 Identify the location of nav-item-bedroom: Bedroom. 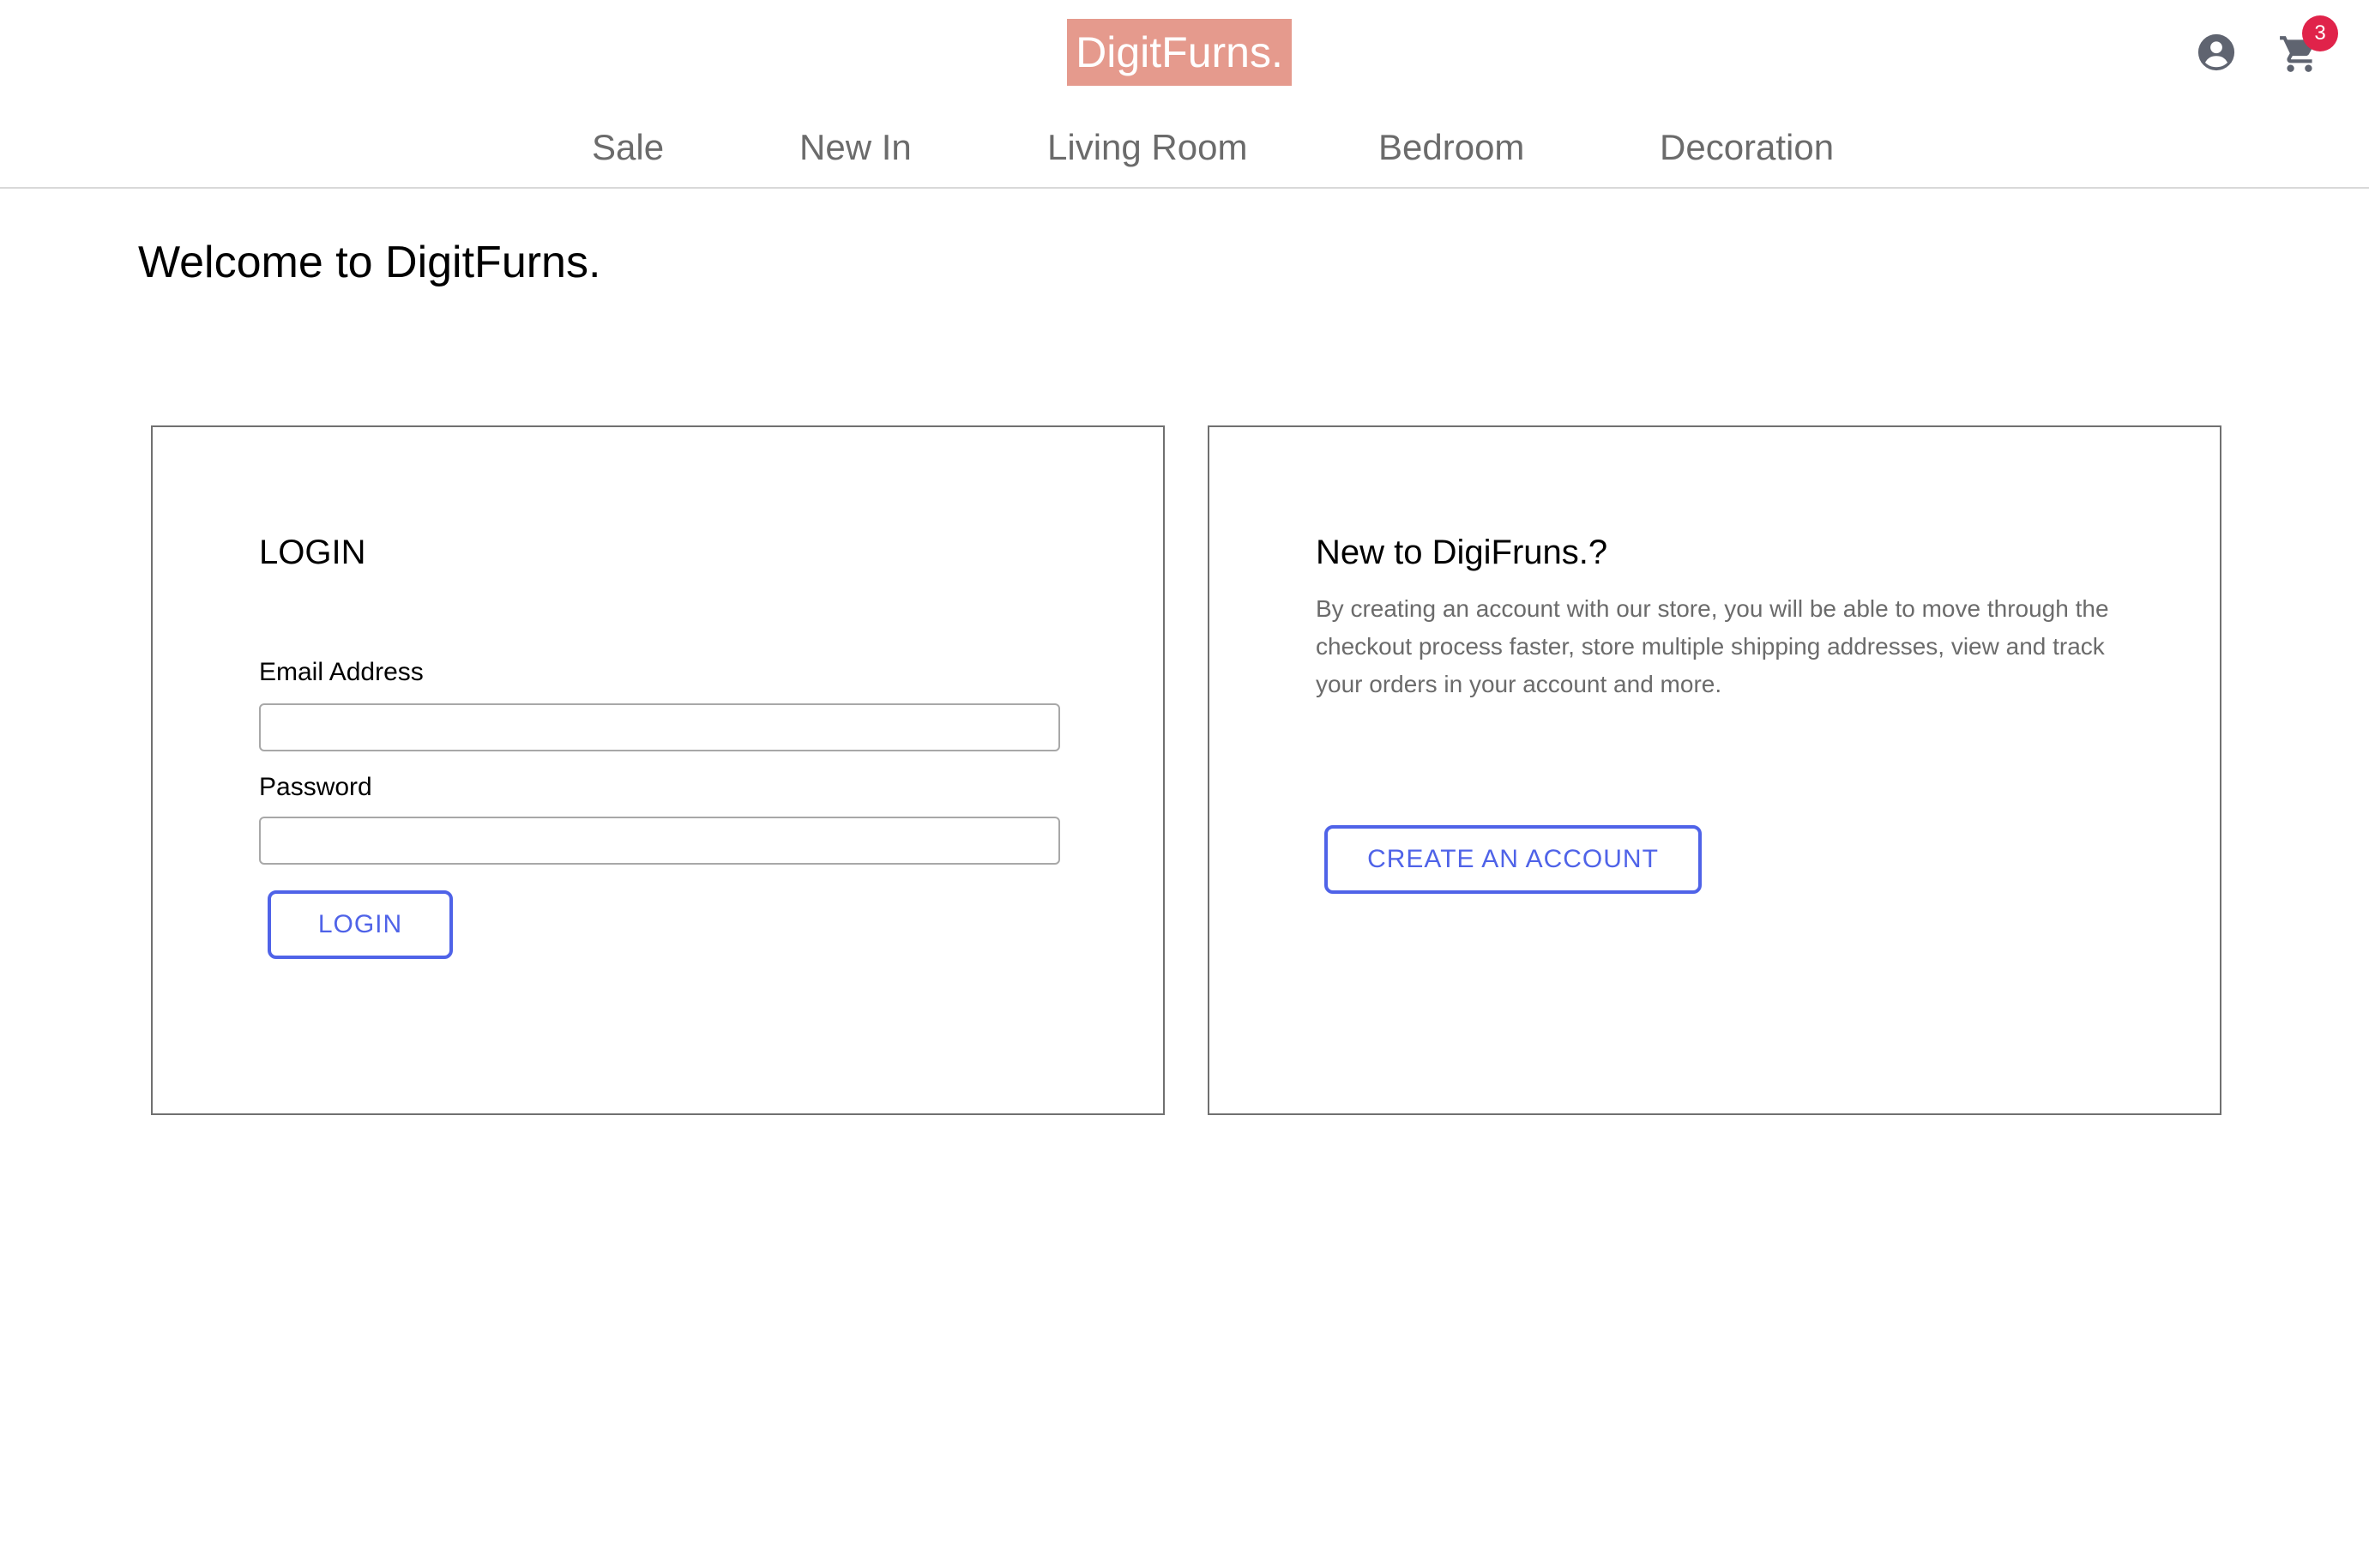
(1451, 148).